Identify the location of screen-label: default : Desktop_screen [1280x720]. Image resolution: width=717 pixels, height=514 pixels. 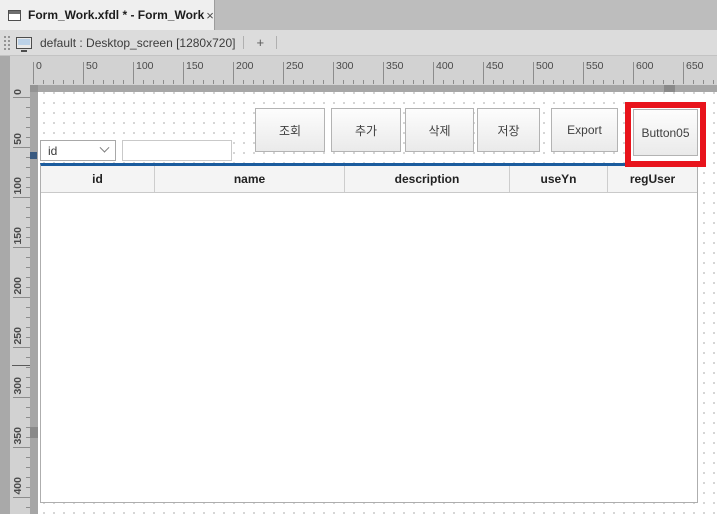
(138, 42).